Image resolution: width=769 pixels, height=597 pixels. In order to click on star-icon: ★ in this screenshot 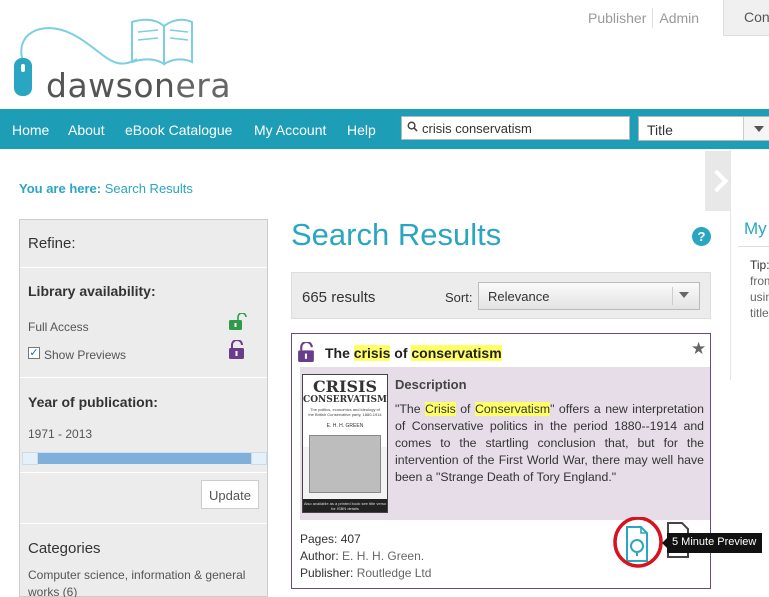, I will do `click(698, 349)`.